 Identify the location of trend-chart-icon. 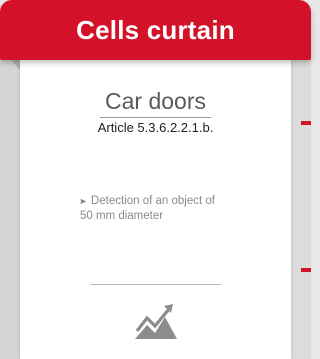
(156, 321).